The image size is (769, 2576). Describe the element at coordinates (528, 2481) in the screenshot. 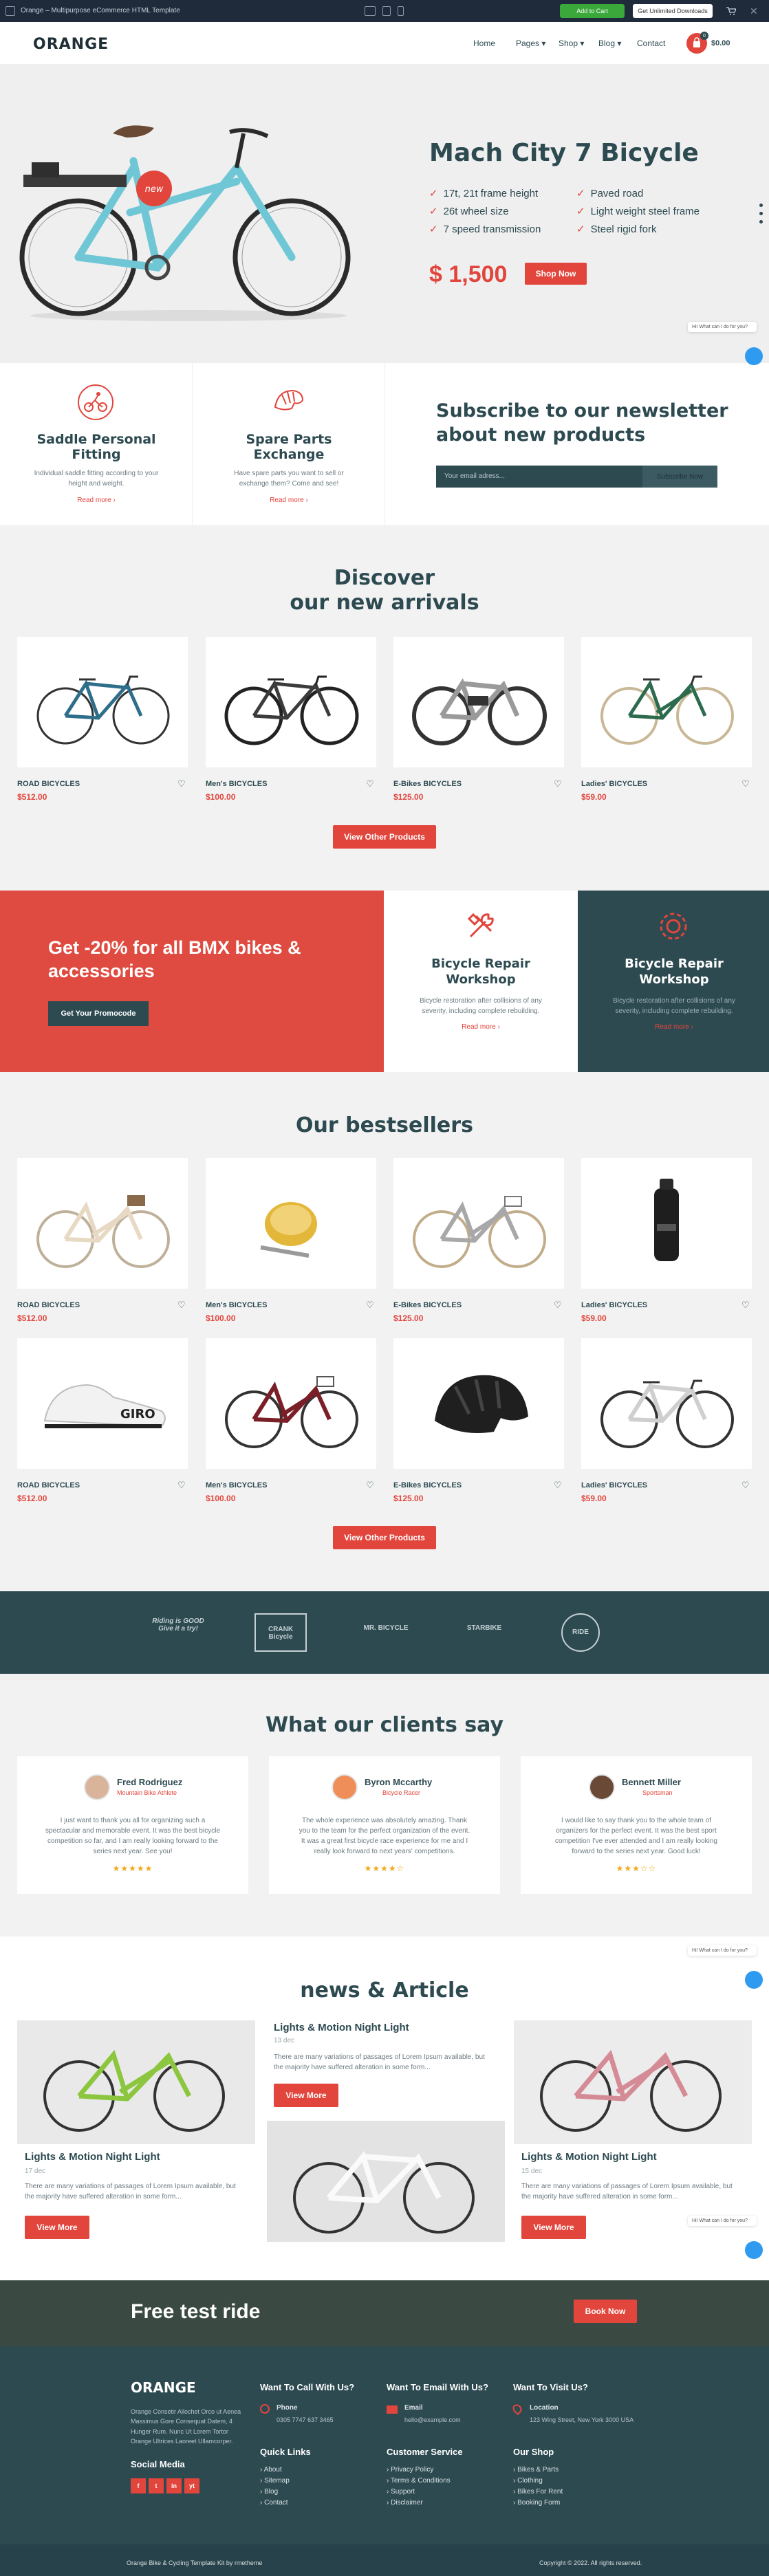

I see `shop-link: › Clothing` at that location.